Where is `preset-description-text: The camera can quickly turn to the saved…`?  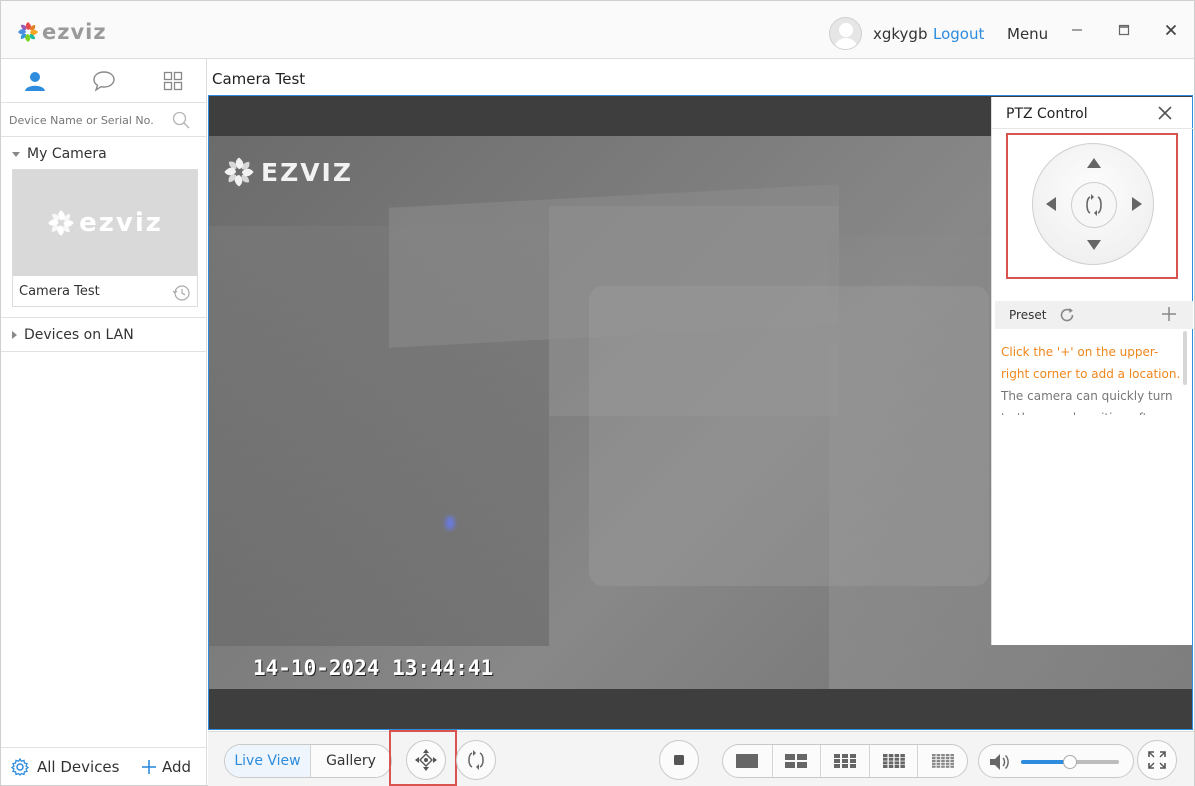 preset-description-text: The camera can quickly turn to the saved… is located at coordinates (1087, 402).